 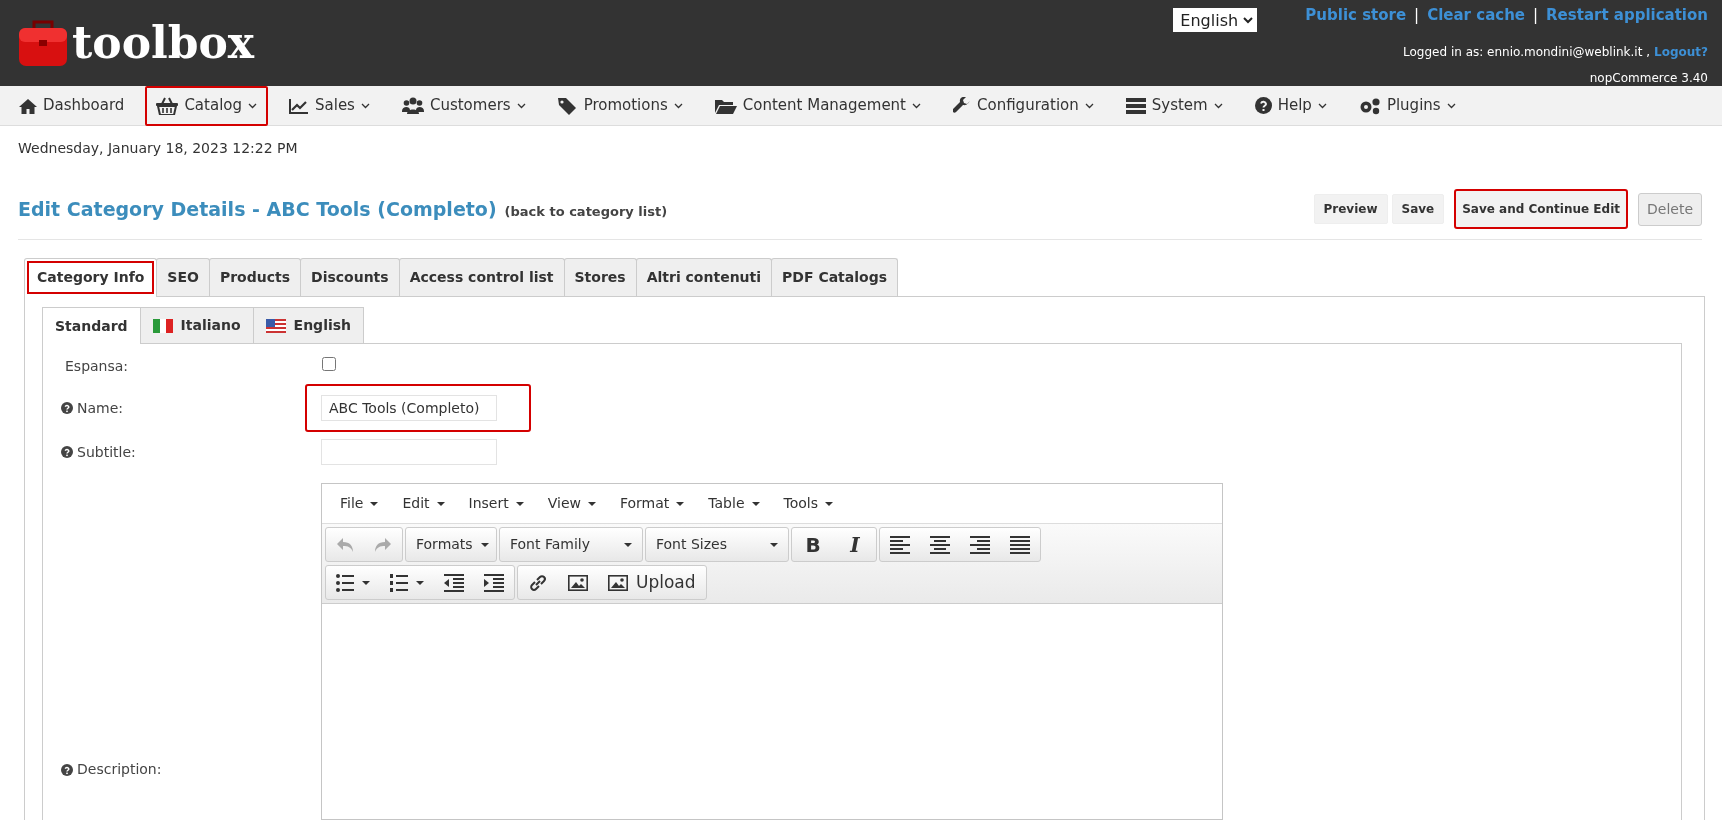 What do you see at coordinates (725, 105) in the screenshot?
I see `folder-icon` at bounding box center [725, 105].